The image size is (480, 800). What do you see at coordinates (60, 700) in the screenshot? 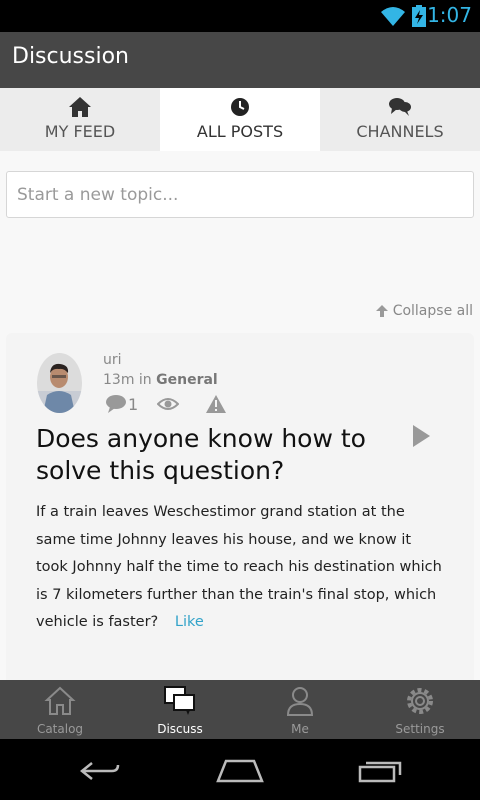
I see `house-outline-icon` at bounding box center [60, 700].